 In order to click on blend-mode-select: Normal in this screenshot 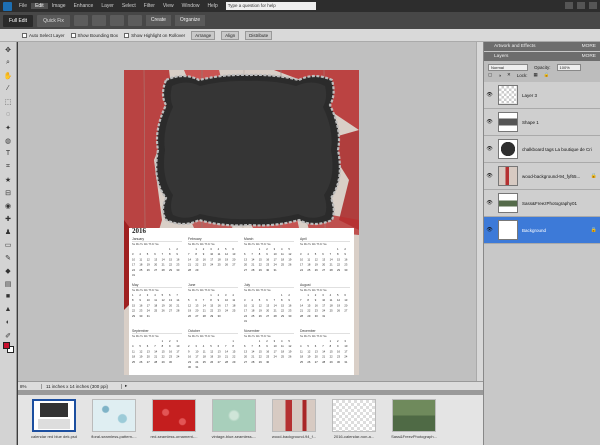, I will do `click(508, 67)`.